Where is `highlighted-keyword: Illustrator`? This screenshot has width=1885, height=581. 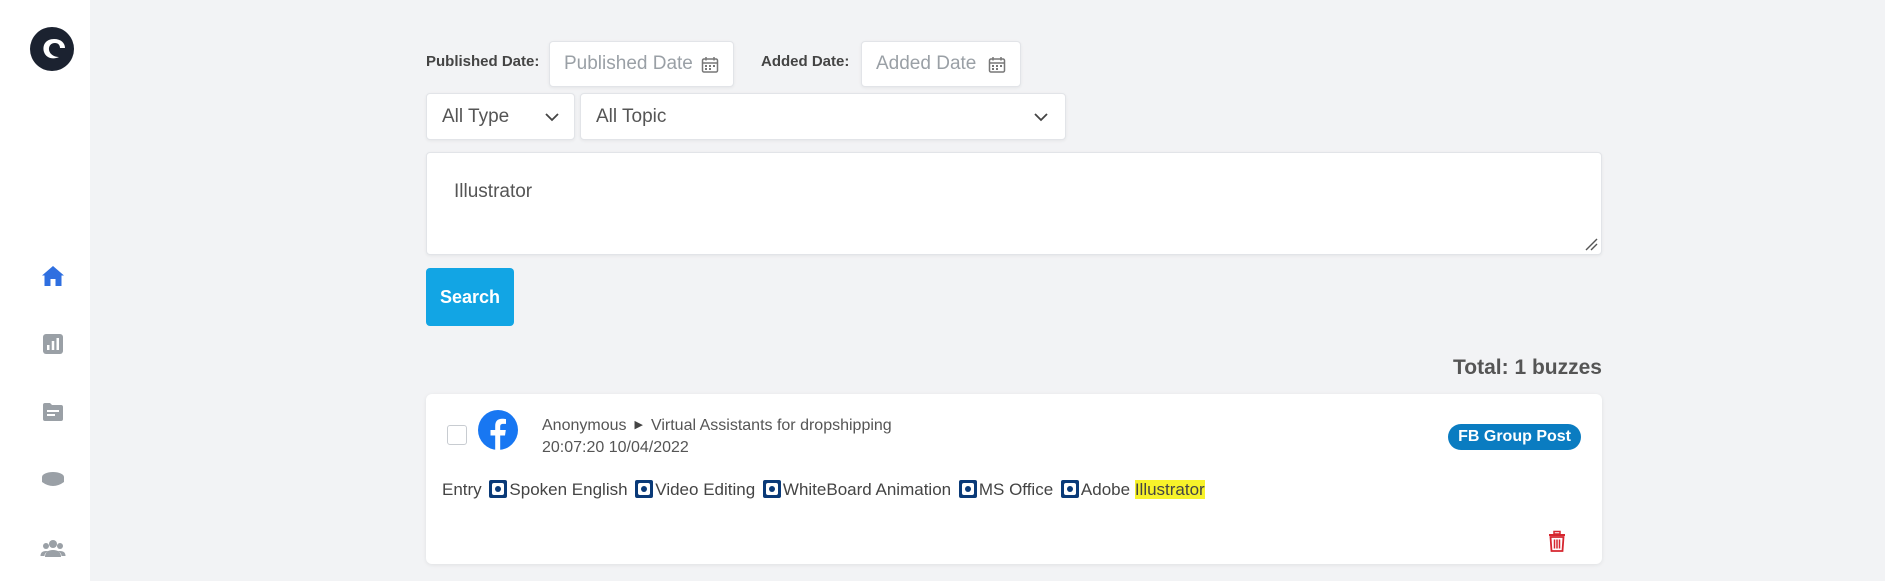
highlighted-keyword: Illustrator is located at coordinates (1169, 489).